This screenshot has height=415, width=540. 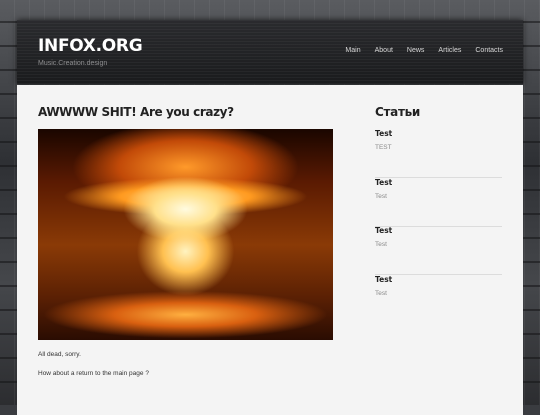 I want to click on nav-main: Main, so click(x=352, y=50).